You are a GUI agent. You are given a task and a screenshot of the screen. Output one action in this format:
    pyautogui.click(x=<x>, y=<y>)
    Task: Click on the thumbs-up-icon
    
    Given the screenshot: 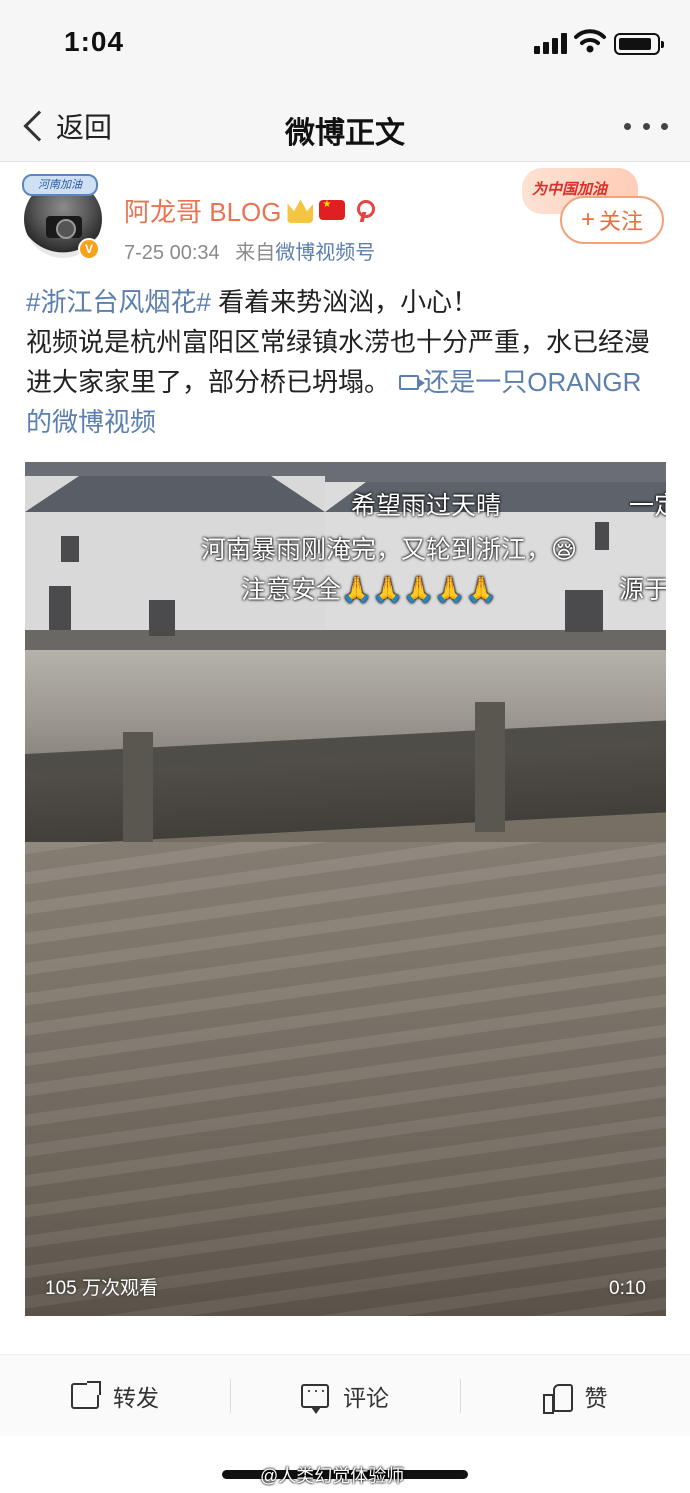 What is the action you would take?
    pyautogui.click(x=557, y=1398)
    